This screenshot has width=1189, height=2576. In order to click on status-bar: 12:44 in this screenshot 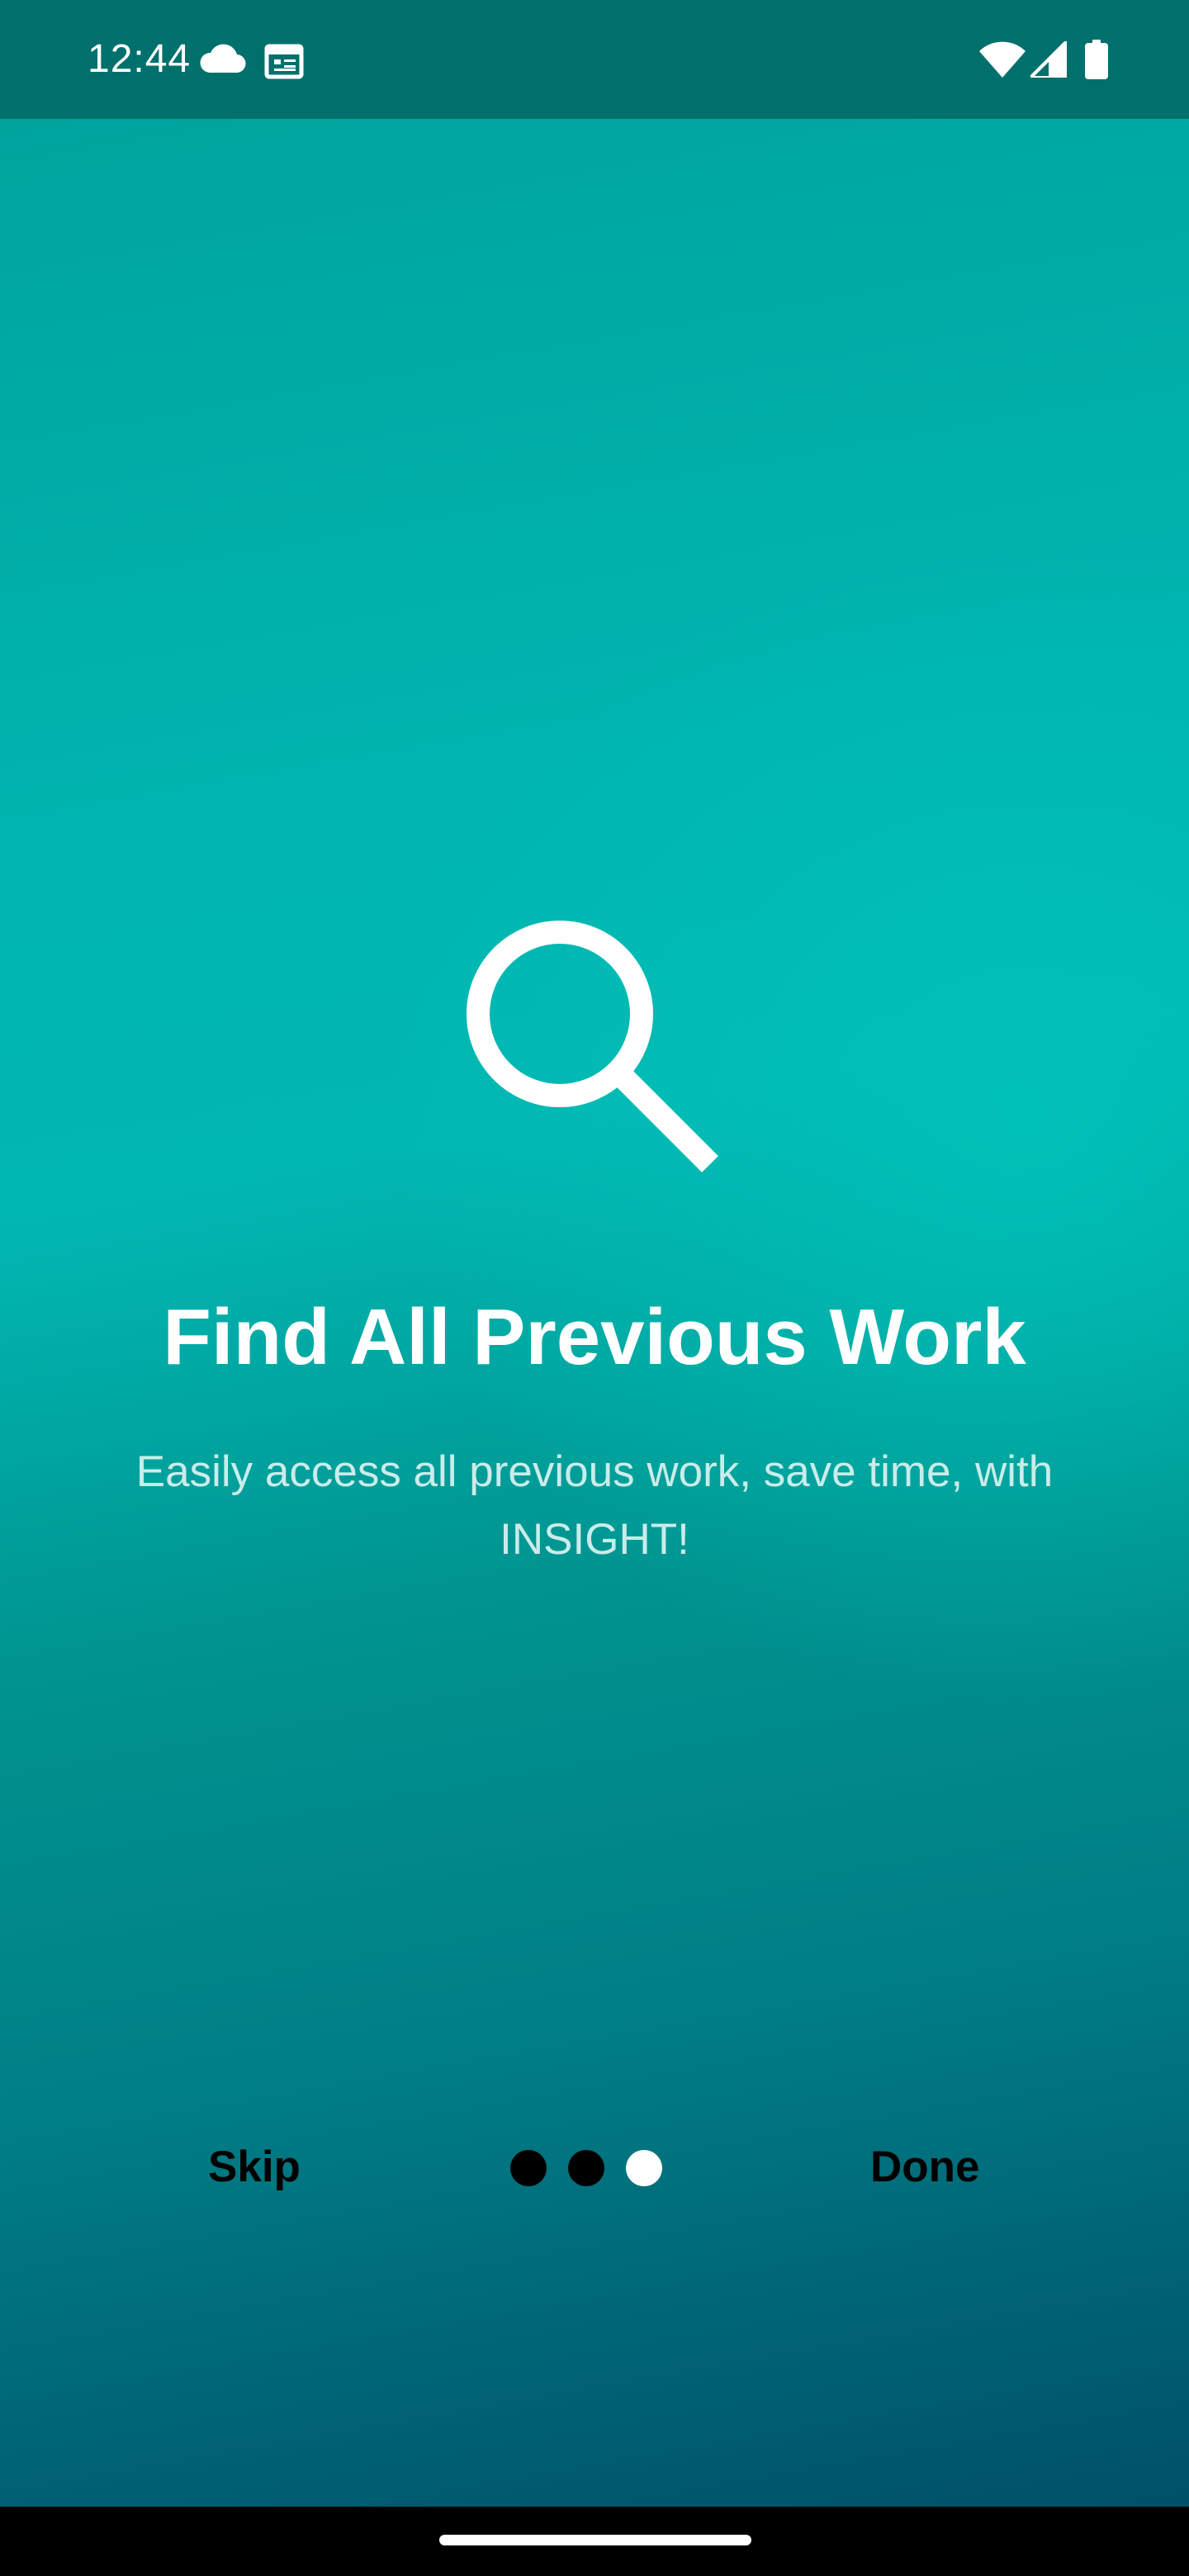, I will do `click(594, 59)`.